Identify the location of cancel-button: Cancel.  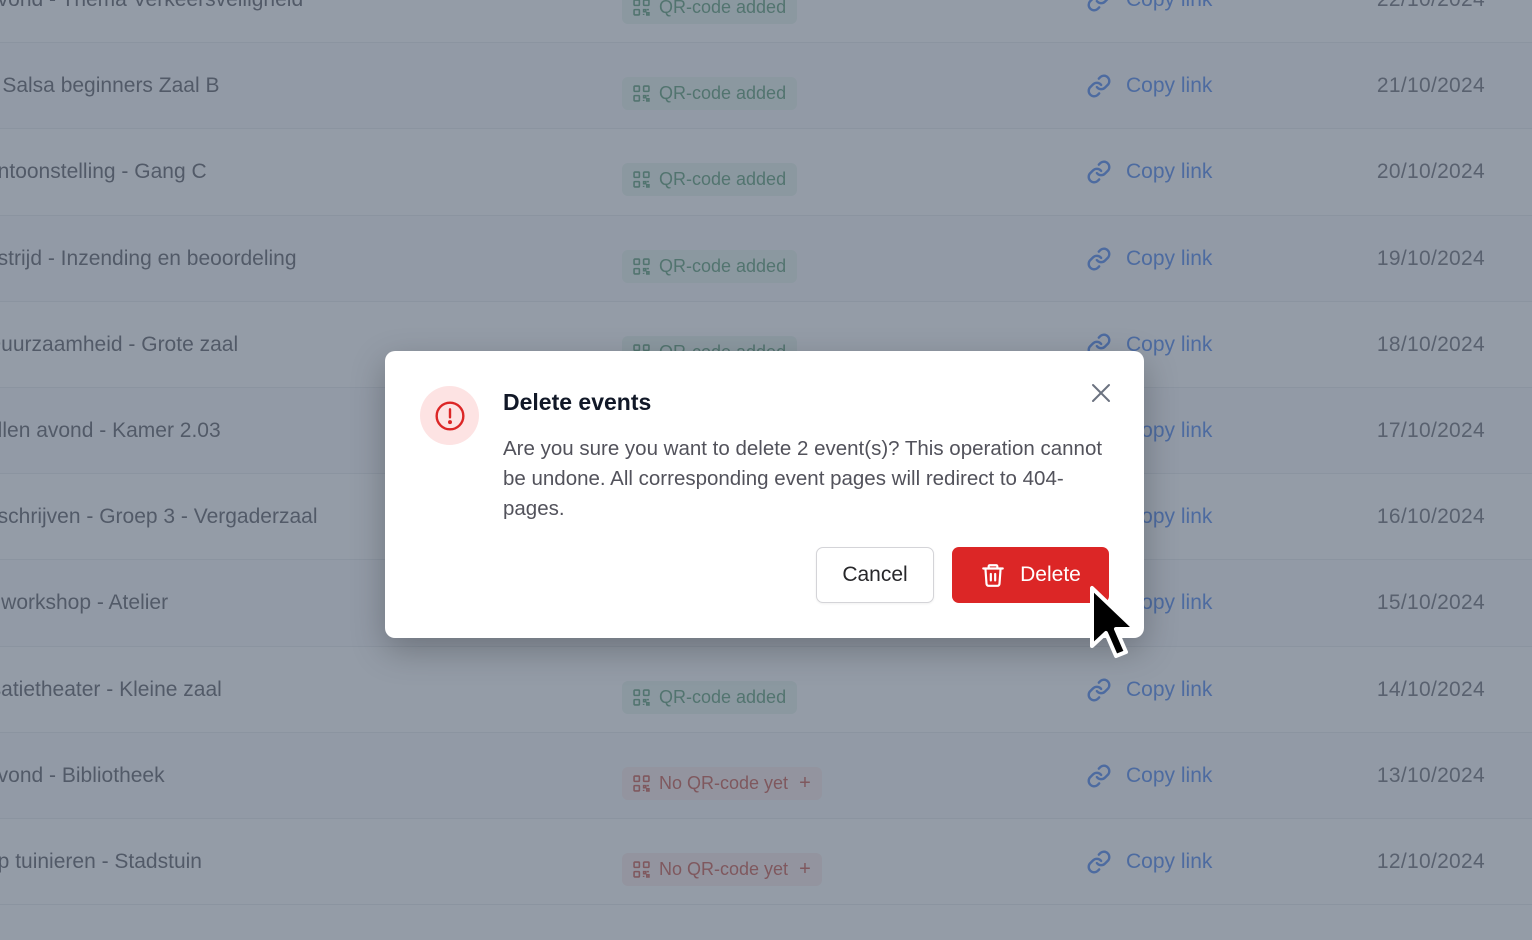
(875, 575).